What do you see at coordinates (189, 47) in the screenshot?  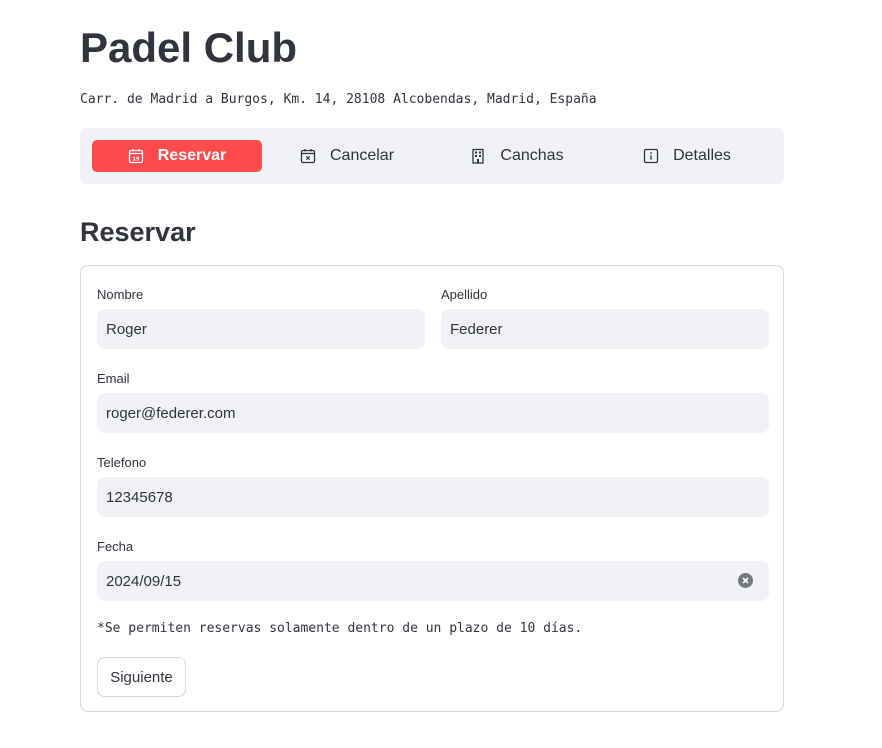 I see `page-title: Padel Club` at bounding box center [189, 47].